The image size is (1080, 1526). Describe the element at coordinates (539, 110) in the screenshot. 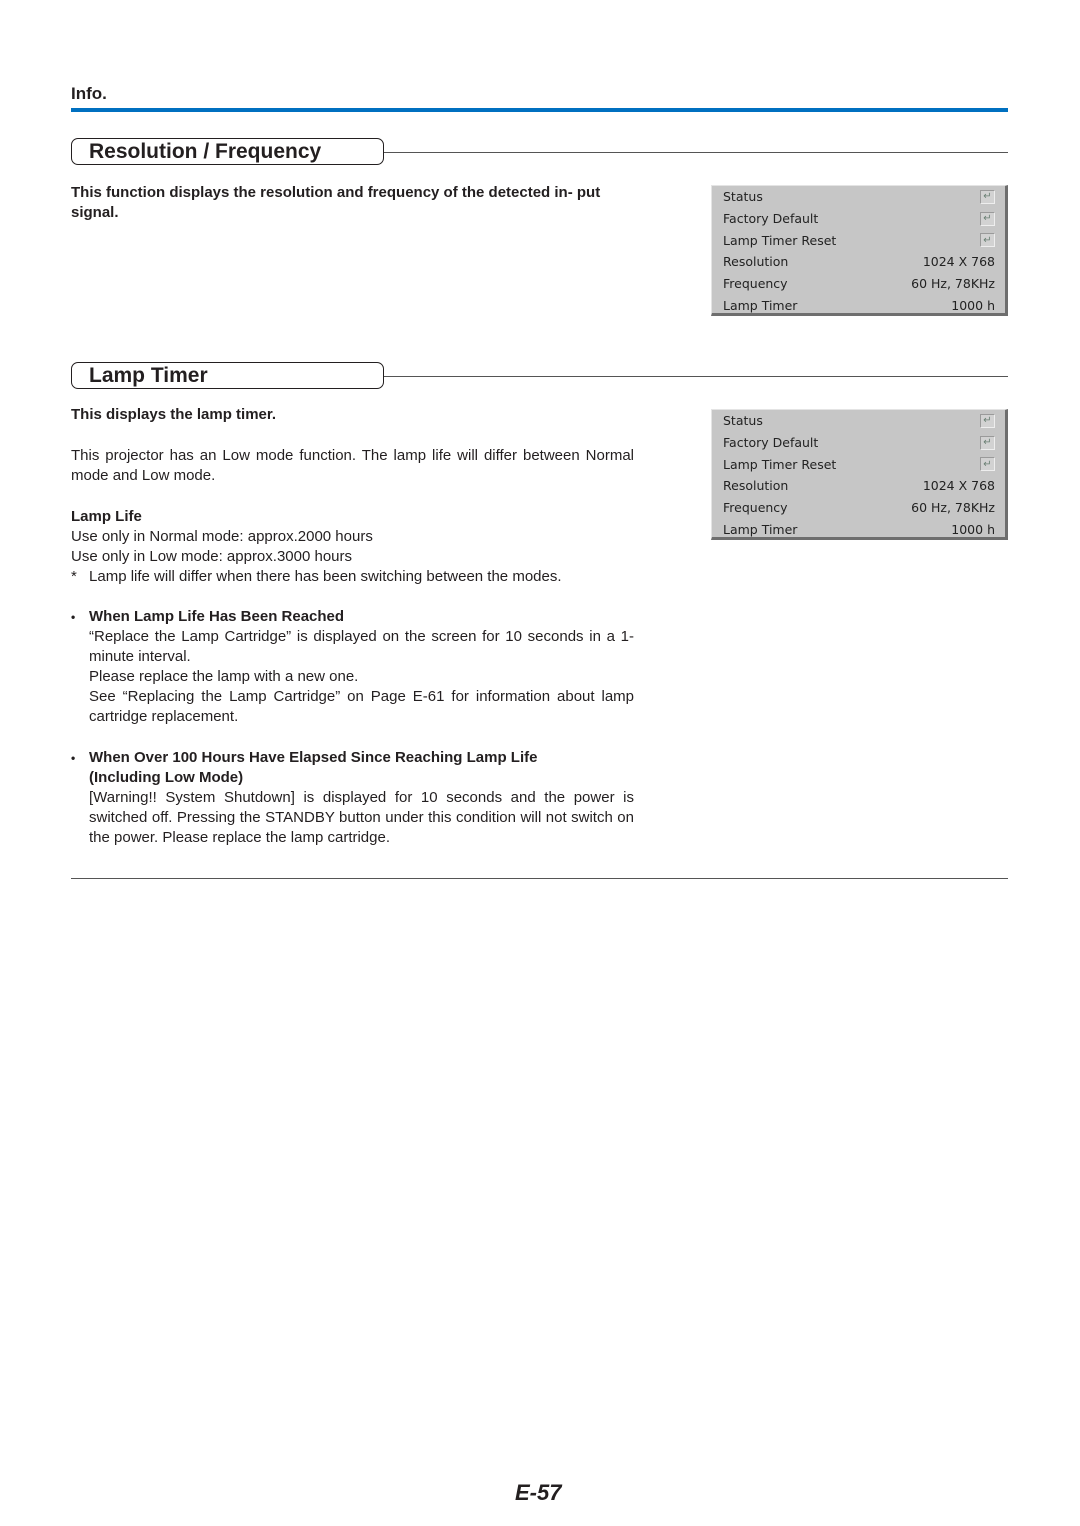

I see `header-rule` at that location.